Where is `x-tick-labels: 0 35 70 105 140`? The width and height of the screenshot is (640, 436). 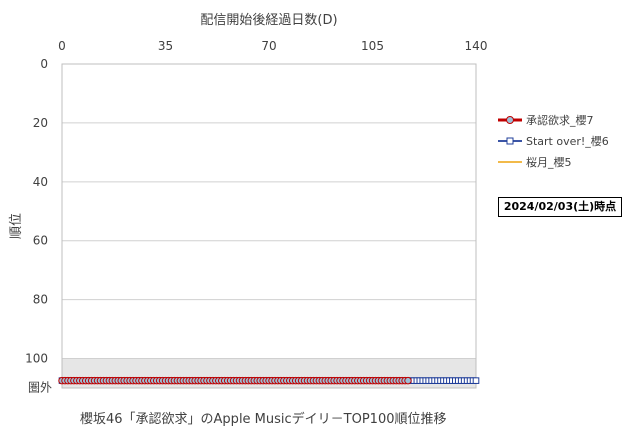
x-tick-labels: 0 35 70 105 140 is located at coordinates (272, 46).